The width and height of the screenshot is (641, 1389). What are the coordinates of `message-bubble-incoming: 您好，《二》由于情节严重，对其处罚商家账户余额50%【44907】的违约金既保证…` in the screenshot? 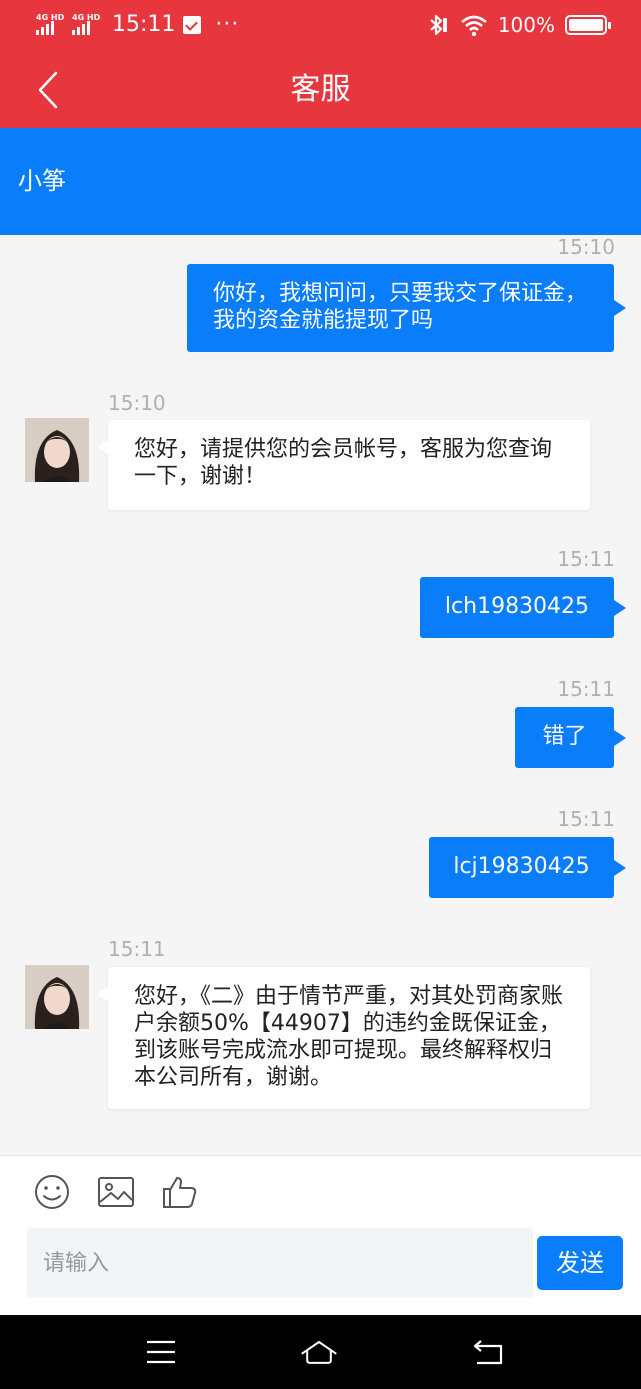 It's located at (343, 1038).